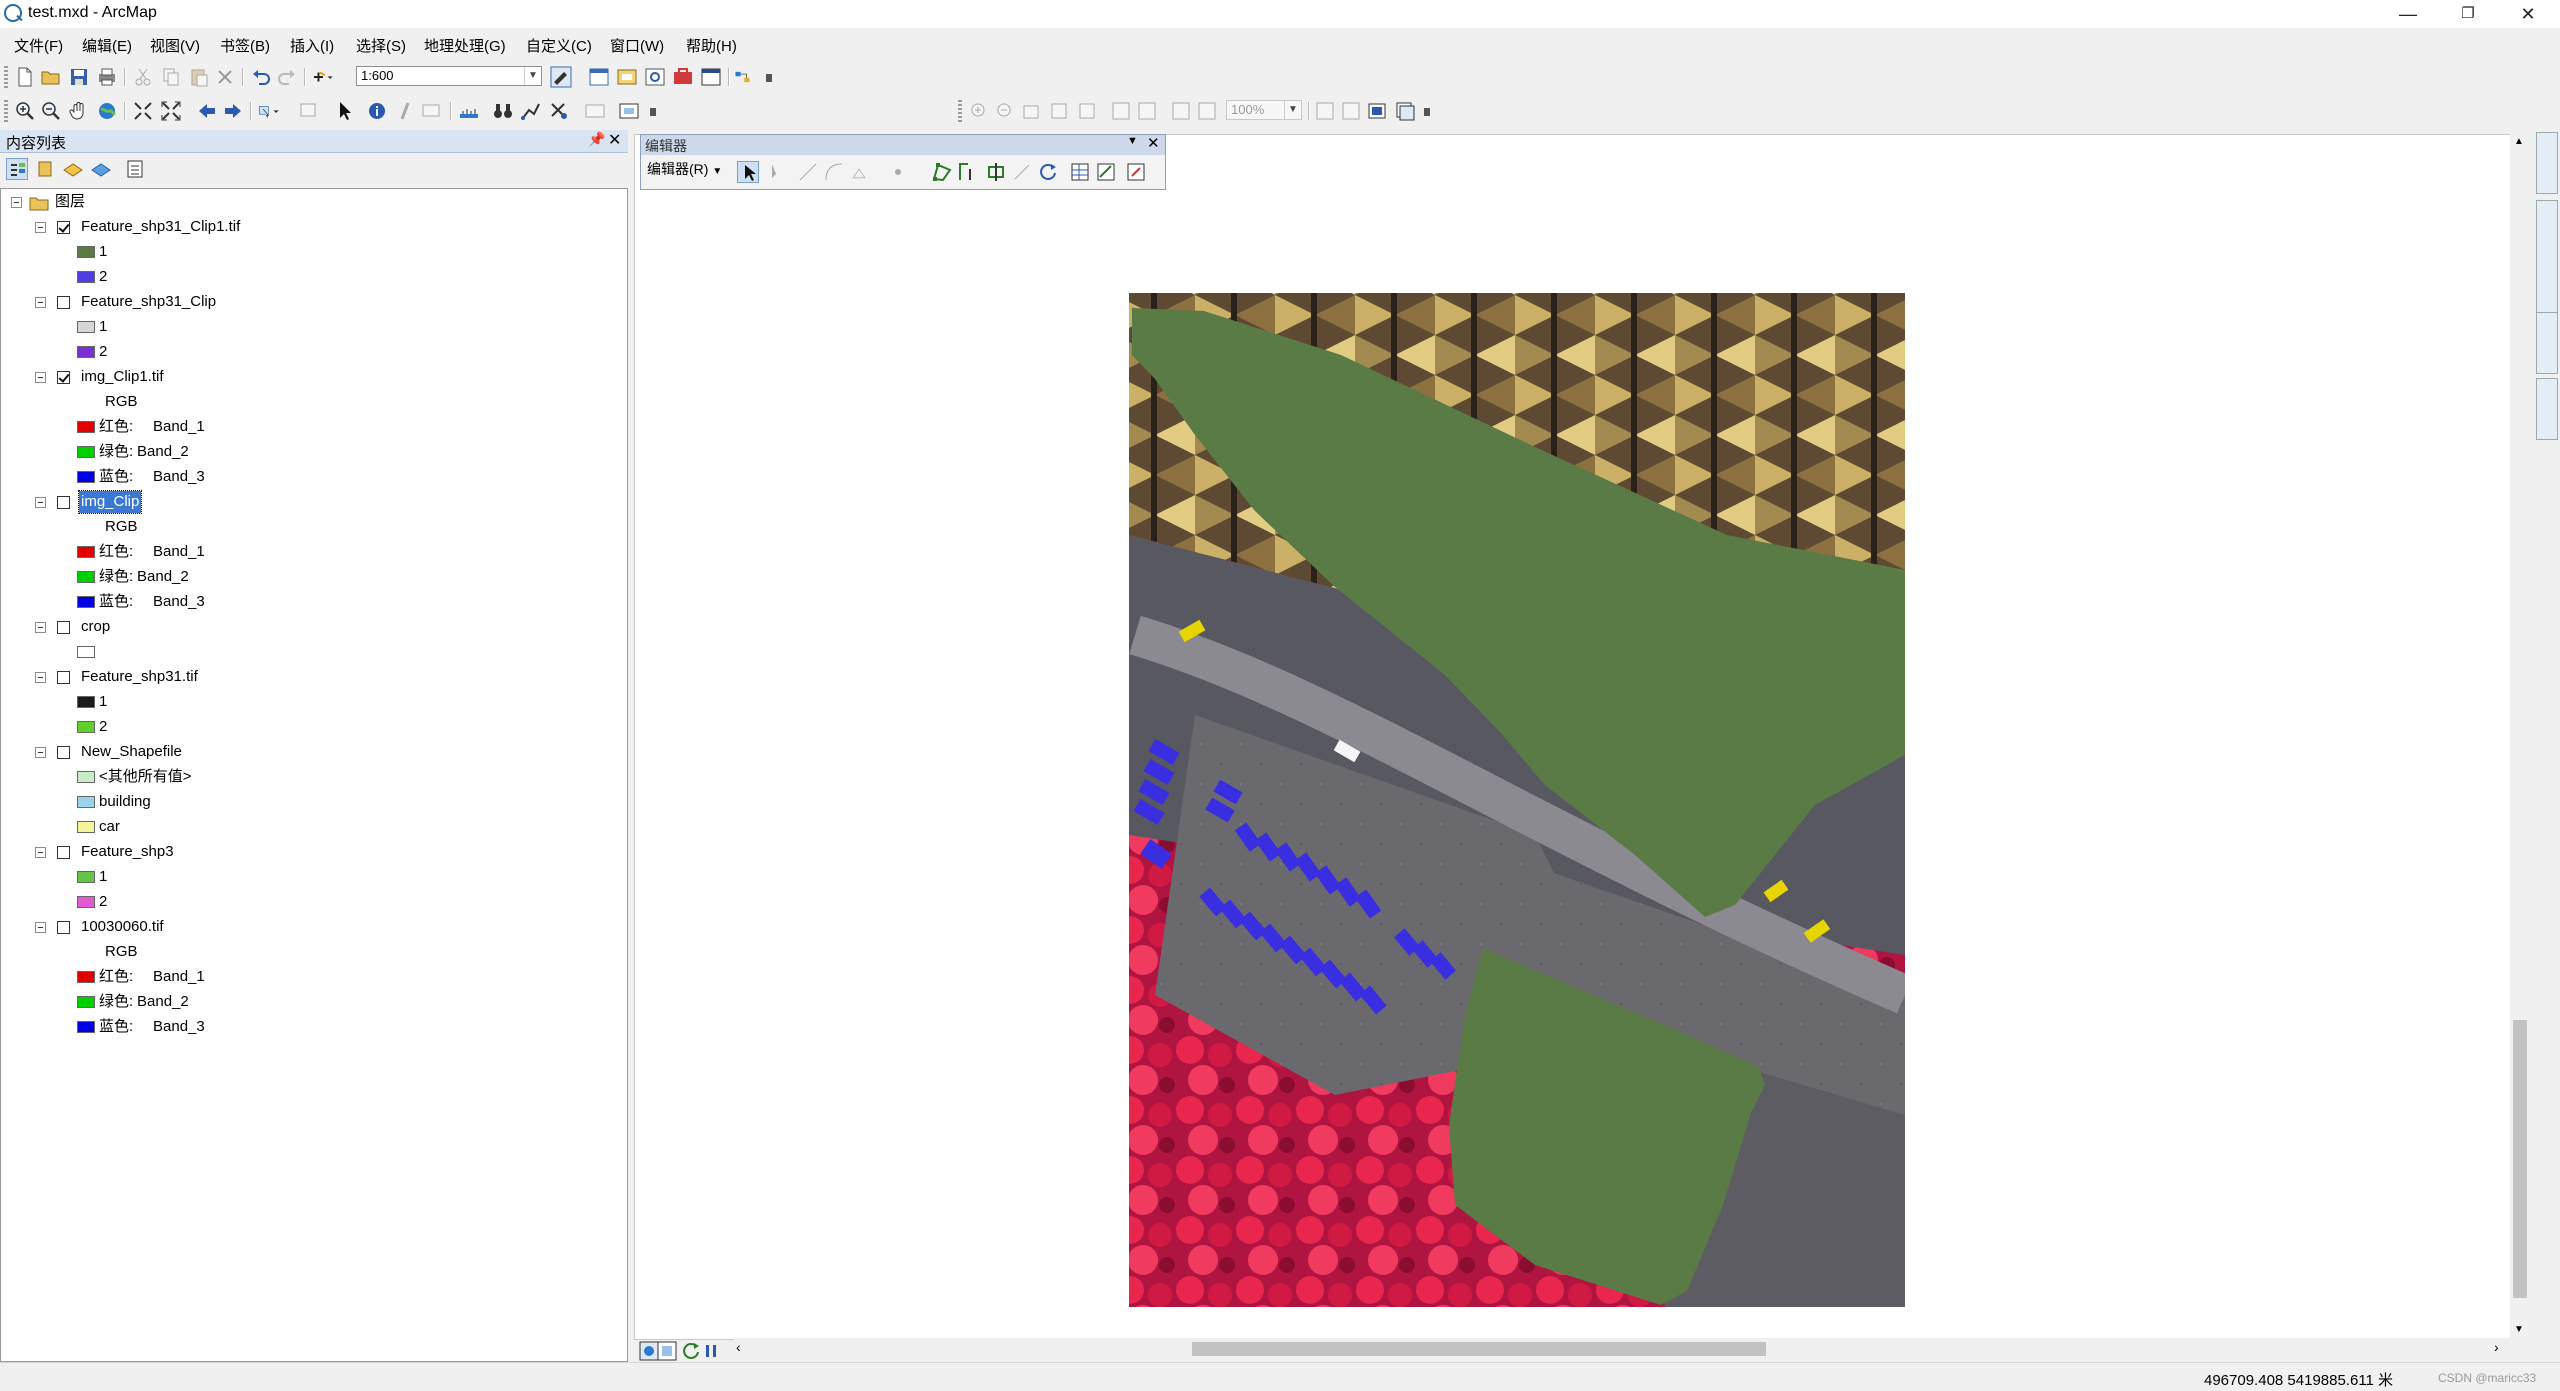 The image size is (2560, 1391). Describe the element at coordinates (2519, 1329) in the screenshot. I see `scroll-down-icon: ▼` at that location.